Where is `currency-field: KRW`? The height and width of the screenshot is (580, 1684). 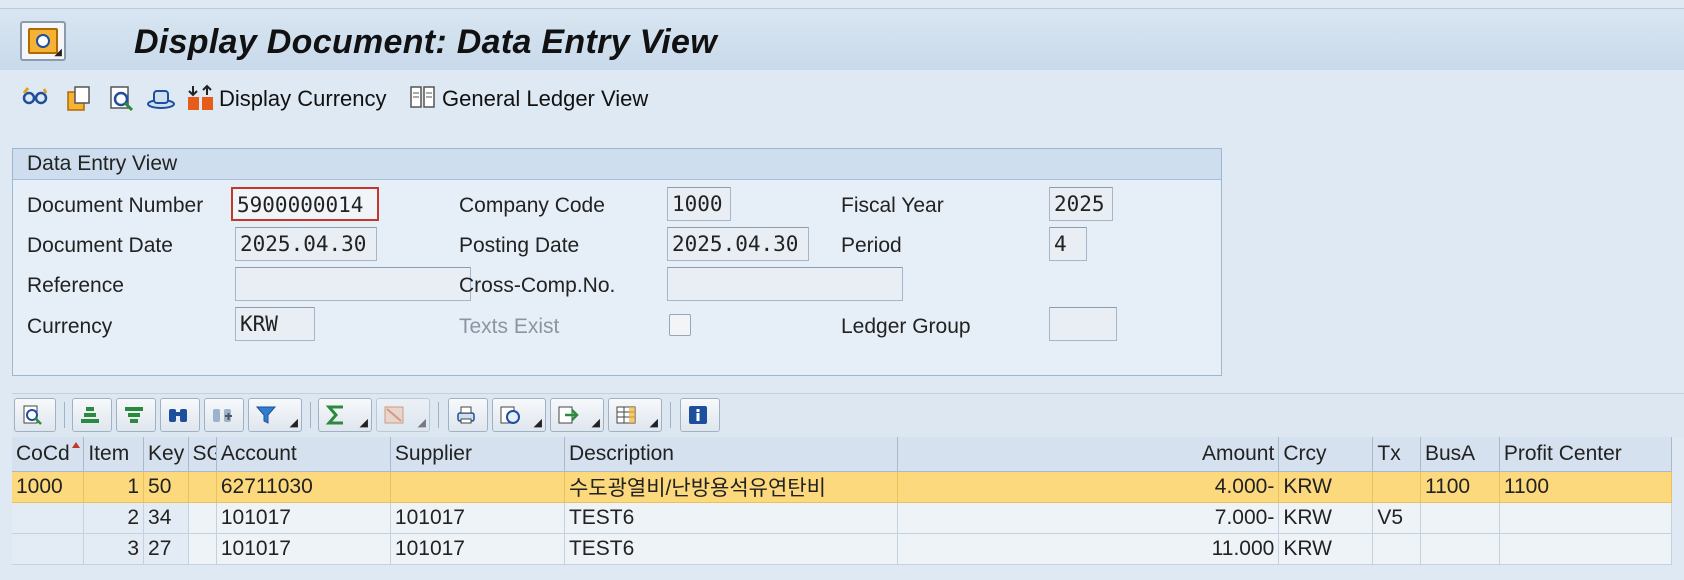
currency-field: KRW is located at coordinates (275, 324).